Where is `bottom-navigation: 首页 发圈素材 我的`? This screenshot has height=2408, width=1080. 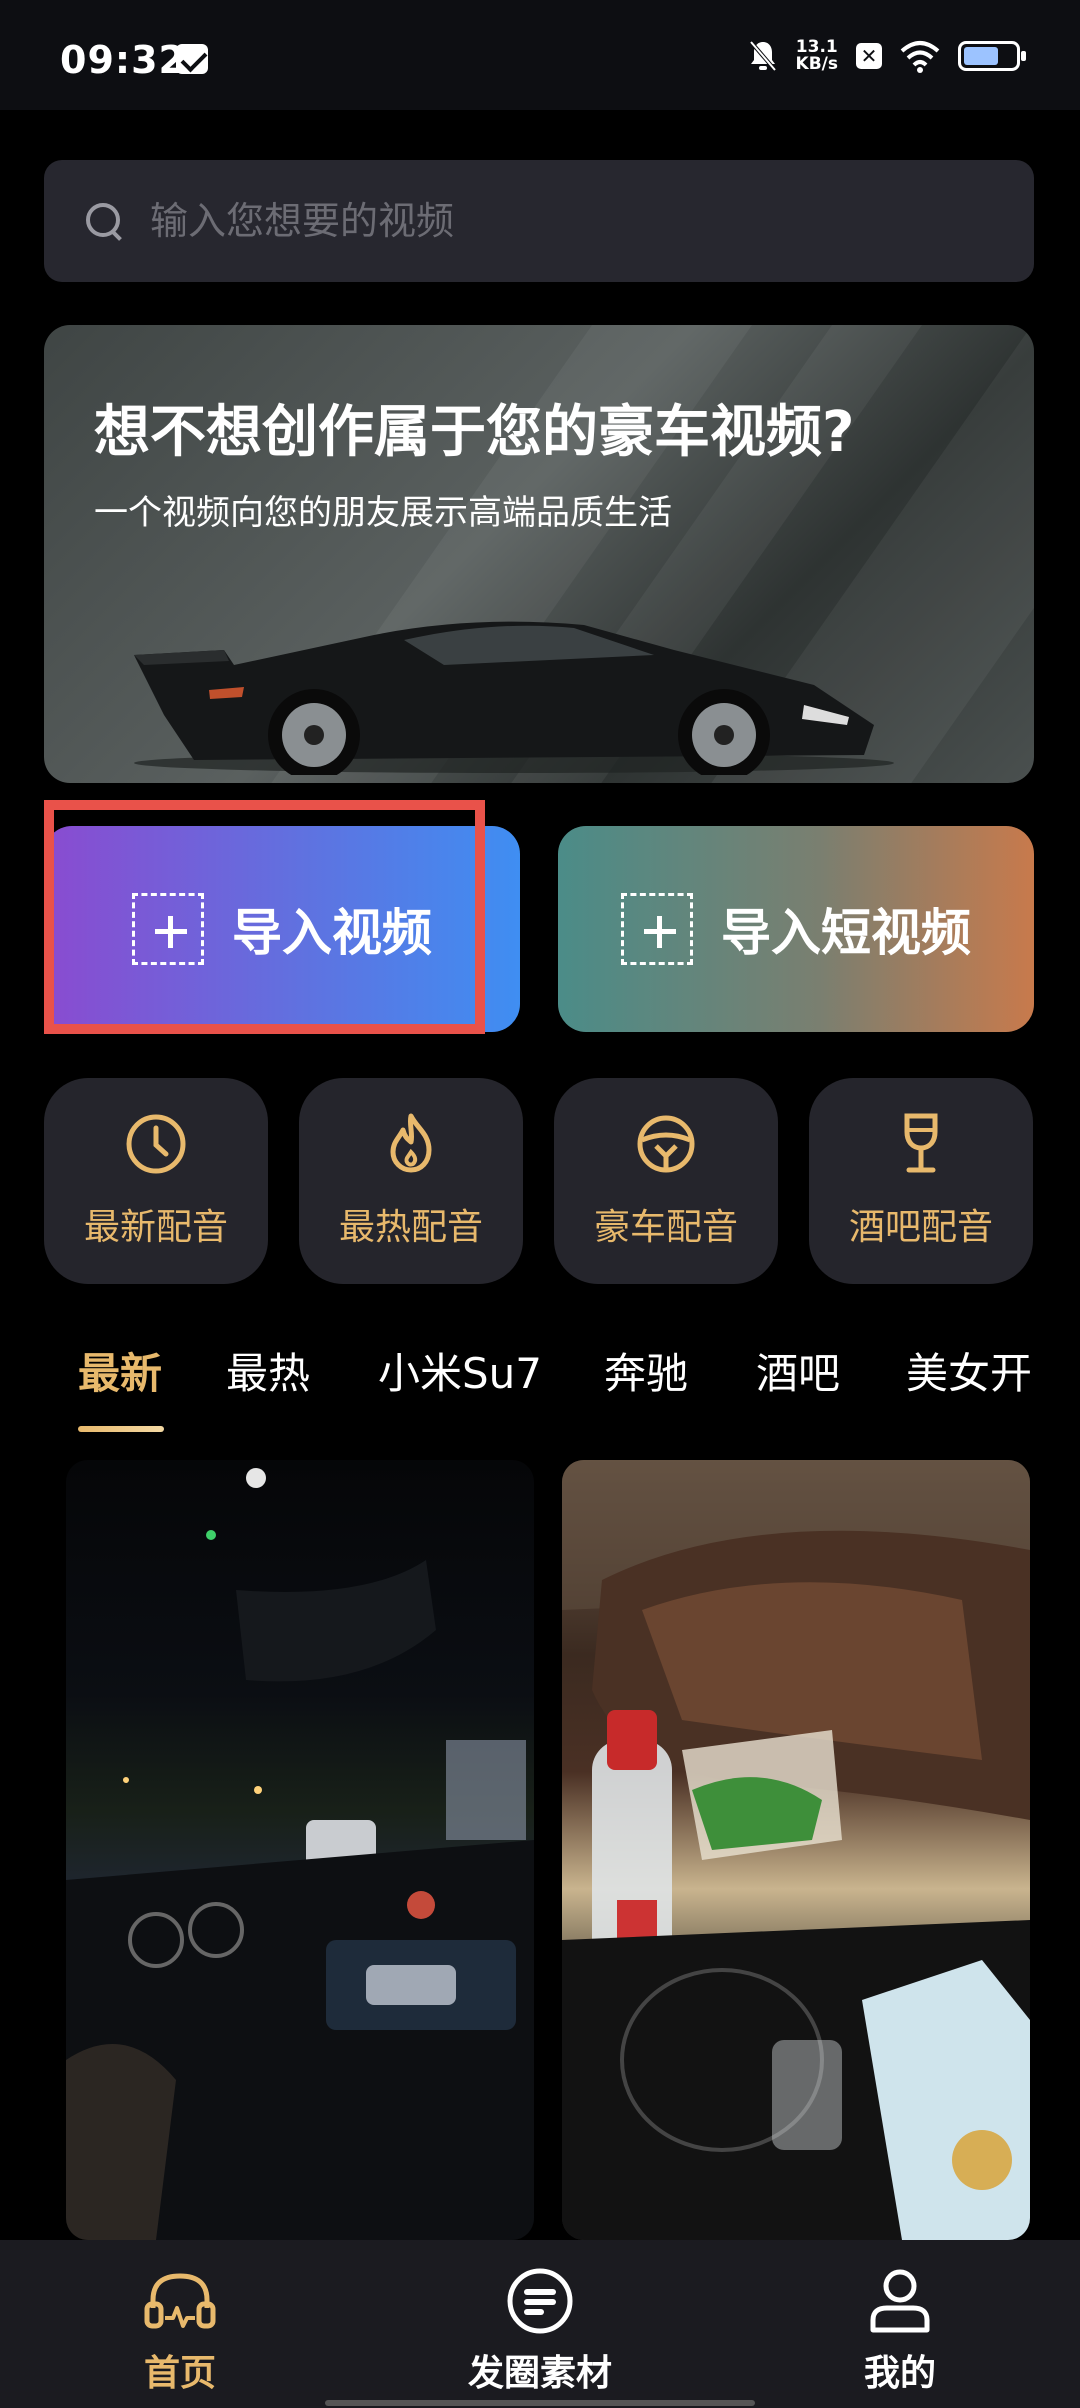
bottom-navigation: 首页 发圈素材 我的 is located at coordinates (540, 2324).